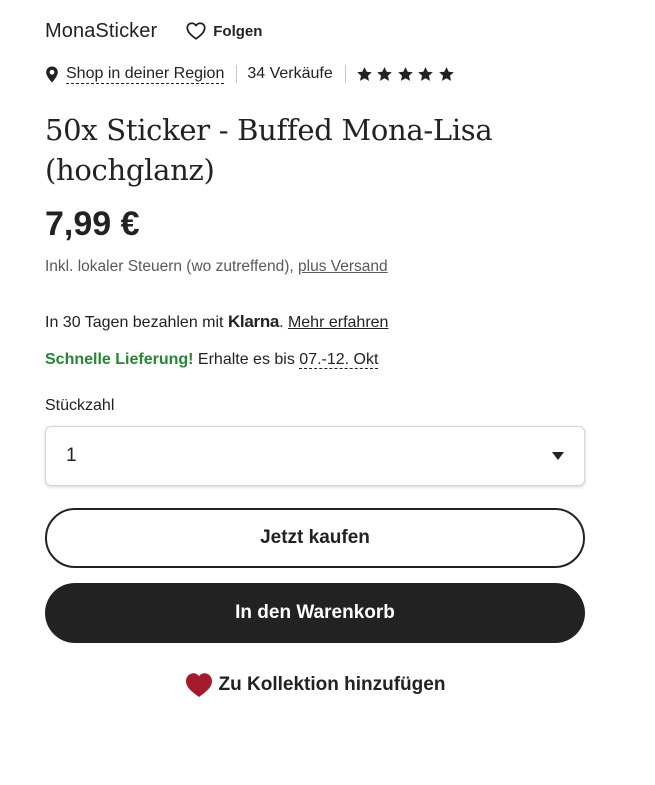 The height and width of the screenshot is (785, 655). I want to click on klarna-prefix: In 30 Tagen bezahlen mit, so click(136, 322).